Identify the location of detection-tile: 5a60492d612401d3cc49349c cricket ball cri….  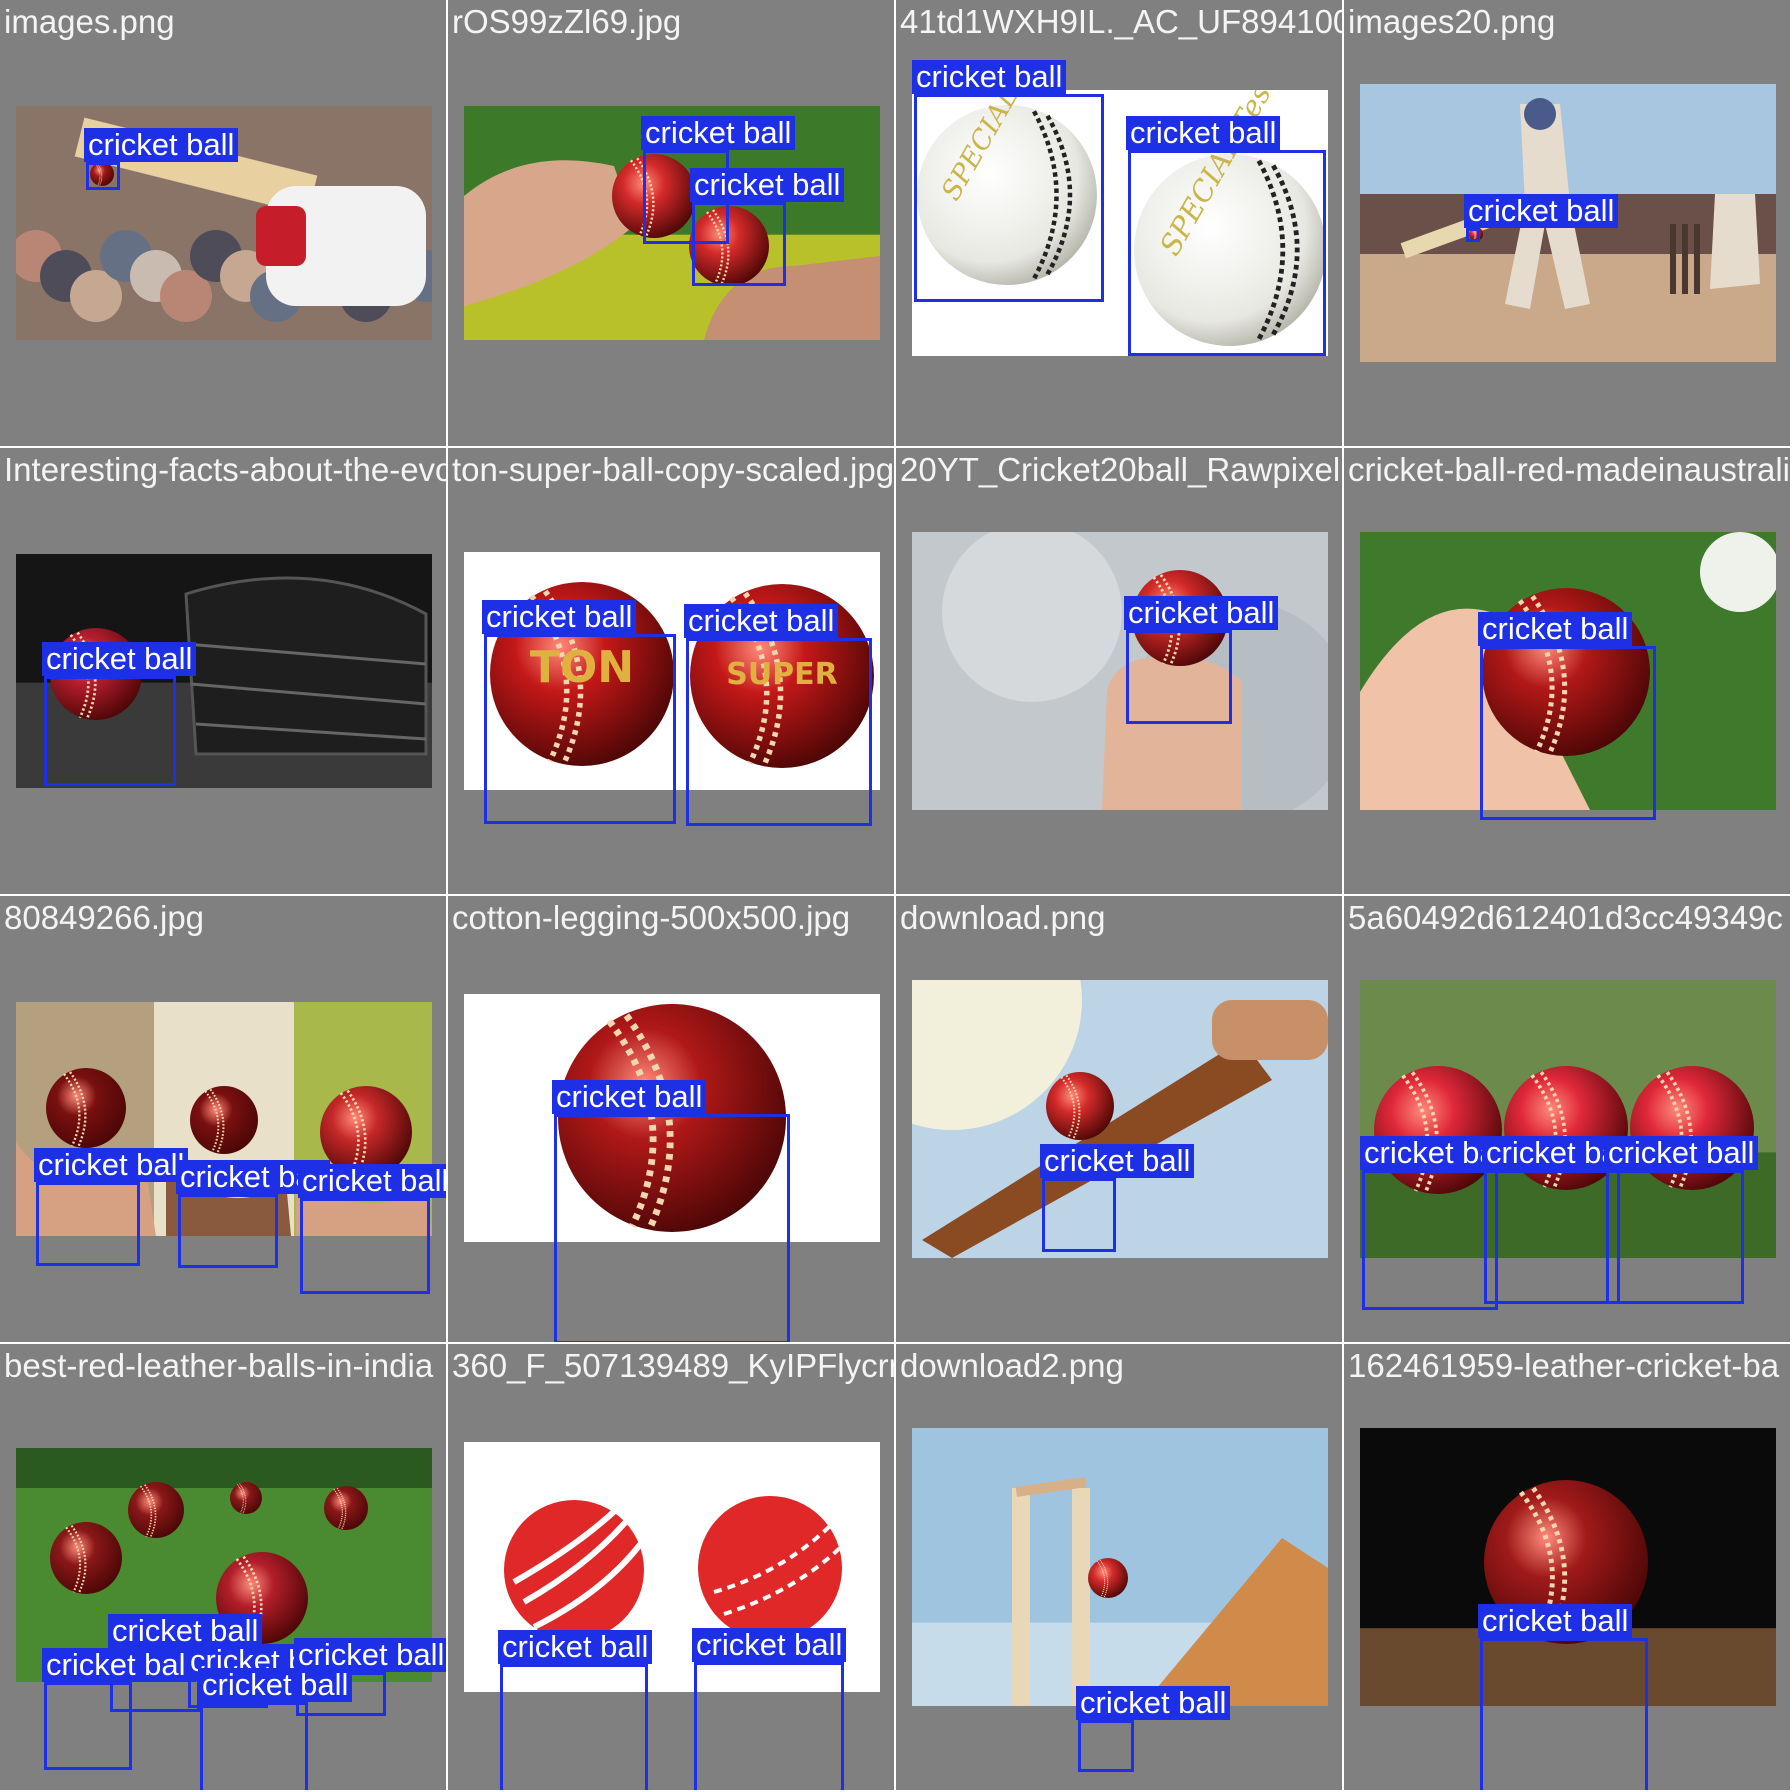
(1567, 1119).